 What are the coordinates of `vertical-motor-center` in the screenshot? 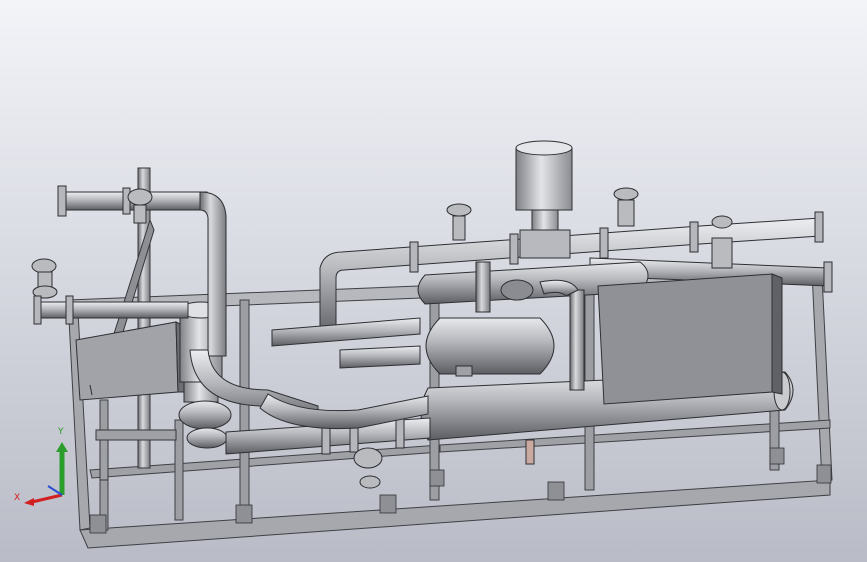 It's located at (544, 199).